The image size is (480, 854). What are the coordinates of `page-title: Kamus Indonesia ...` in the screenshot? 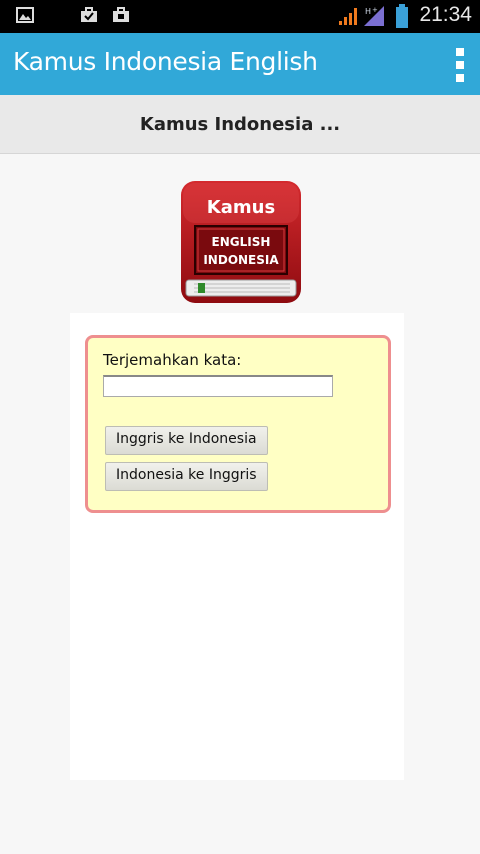 It's located at (240, 124).